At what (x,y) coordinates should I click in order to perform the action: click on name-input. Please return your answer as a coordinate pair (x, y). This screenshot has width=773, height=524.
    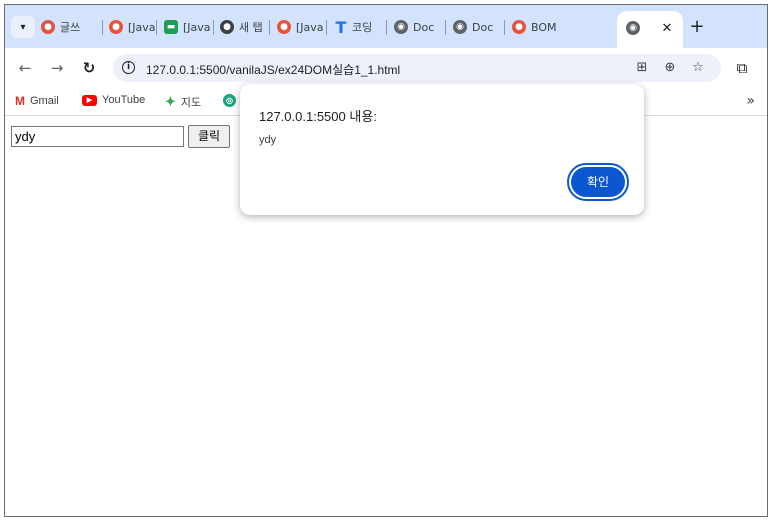
    Looking at the image, I should click on (97, 136).